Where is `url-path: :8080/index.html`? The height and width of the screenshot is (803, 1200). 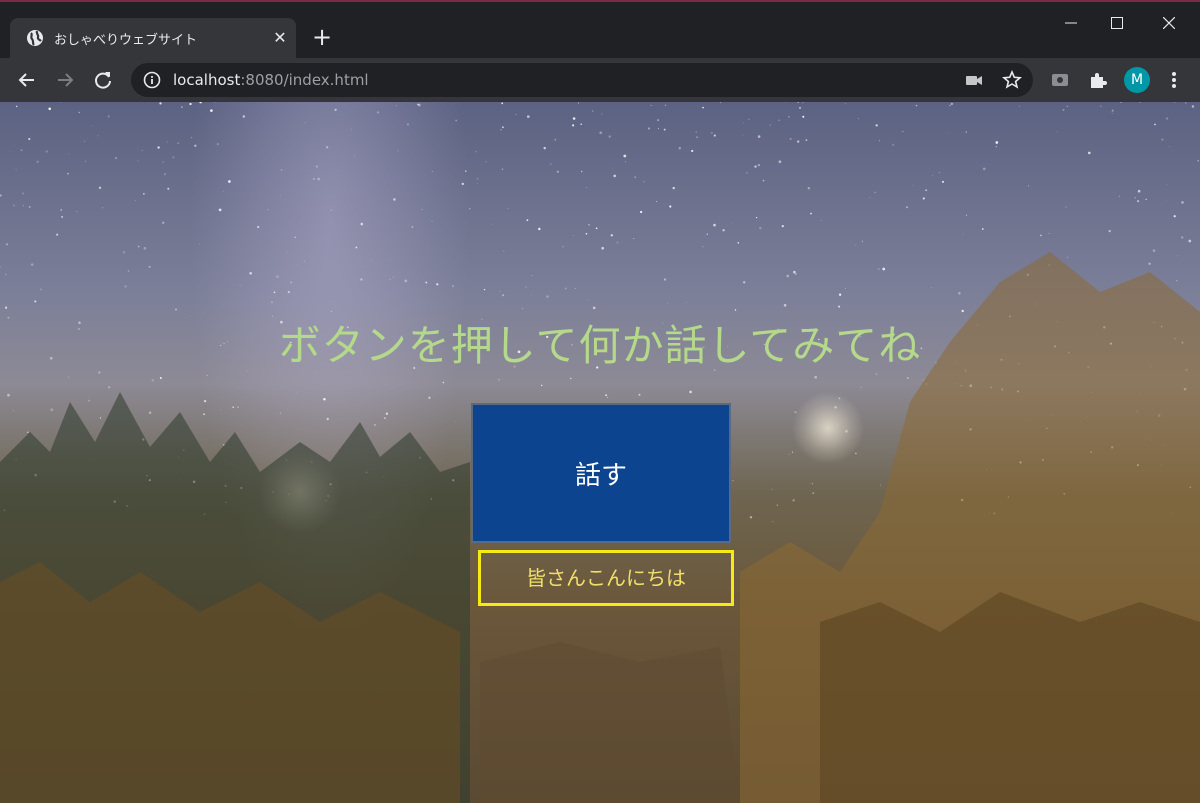 url-path: :8080/index.html is located at coordinates (304, 80).